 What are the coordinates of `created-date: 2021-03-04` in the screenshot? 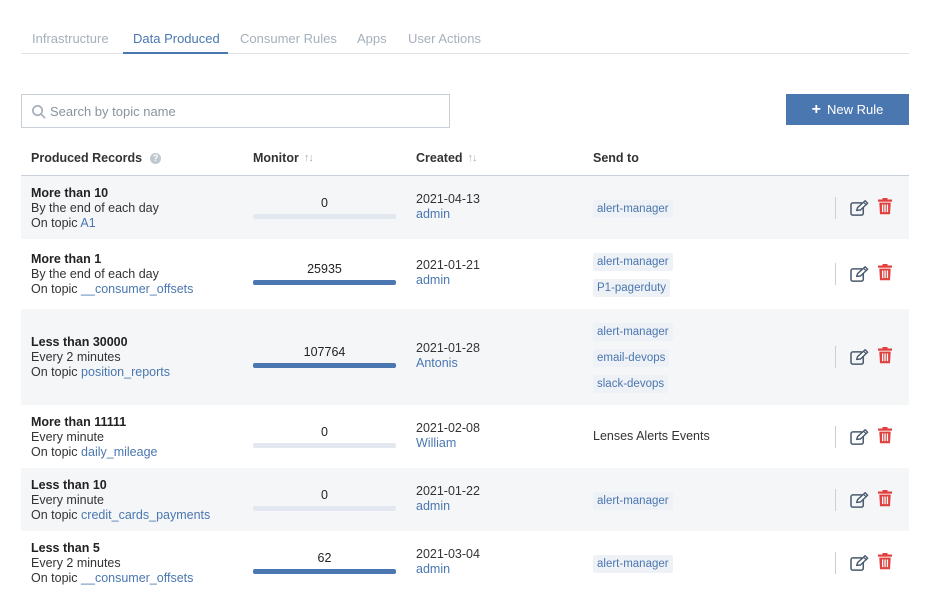 It's located at (448, 554).